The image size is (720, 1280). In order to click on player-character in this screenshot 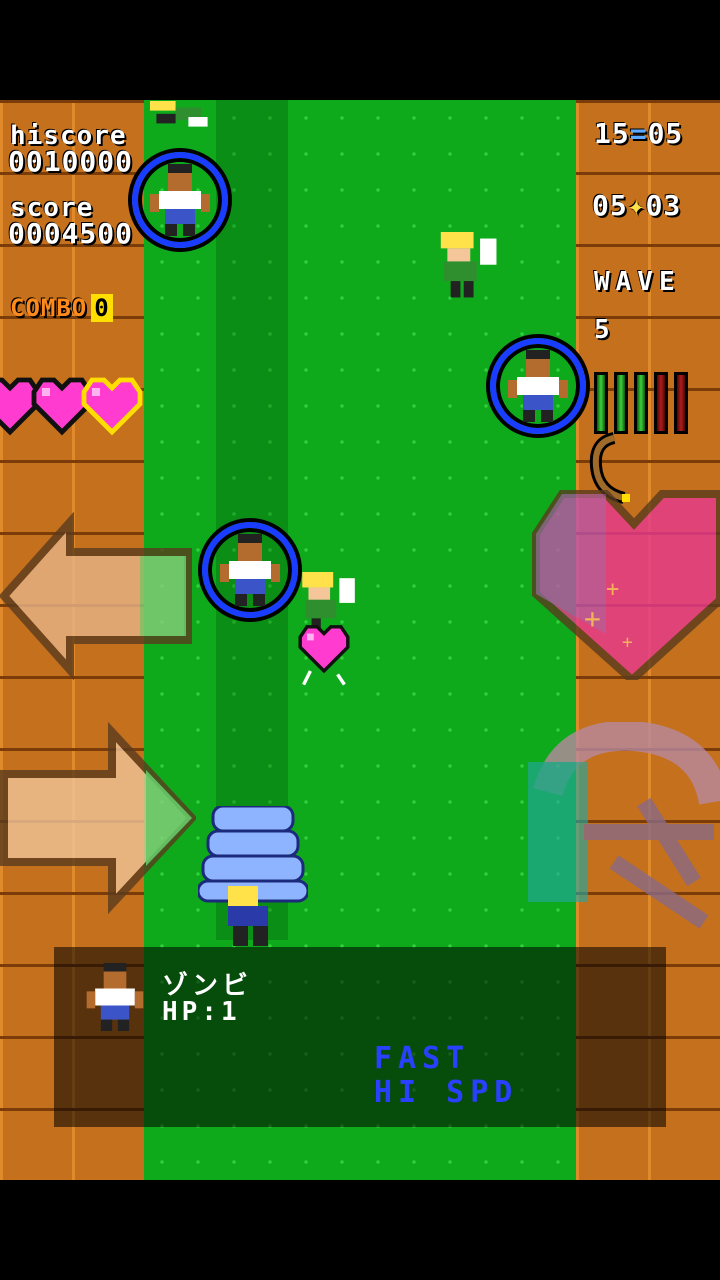, I will do `click(253, 876)`.